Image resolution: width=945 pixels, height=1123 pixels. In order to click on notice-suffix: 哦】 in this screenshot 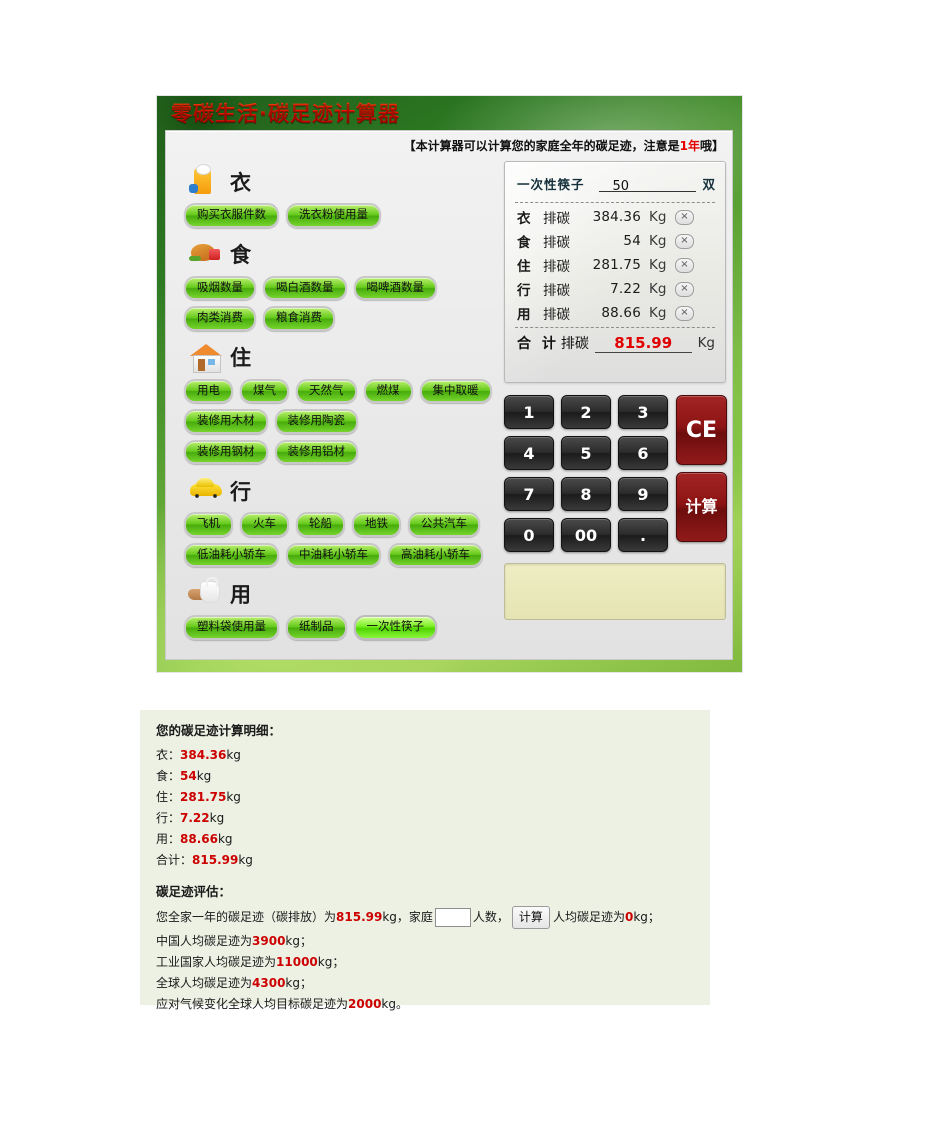, I will do `click(711, 146)`.